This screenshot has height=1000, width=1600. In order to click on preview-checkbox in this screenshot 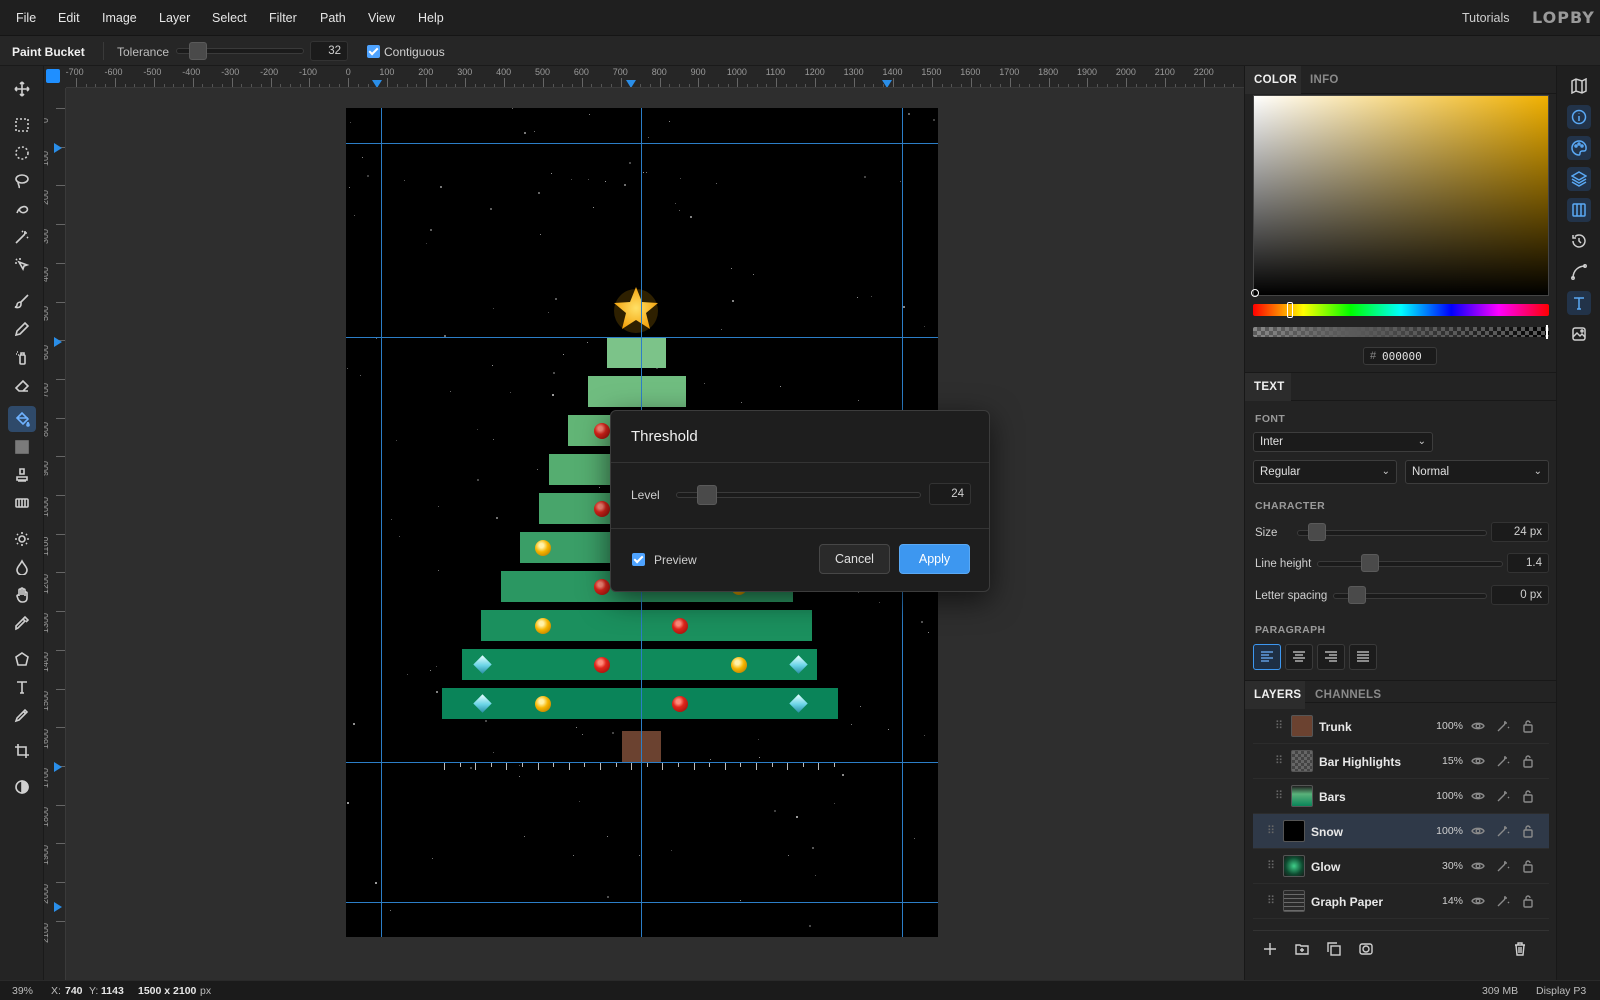, I will do `click(638, 559)`.